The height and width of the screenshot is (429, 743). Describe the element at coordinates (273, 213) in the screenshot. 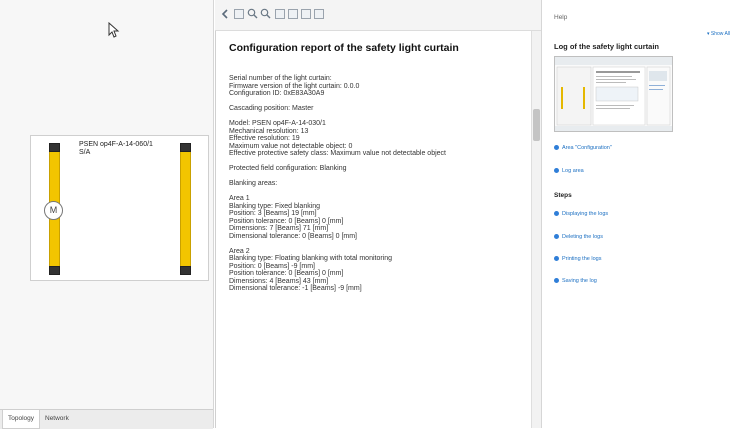

I see `report-line: Position: 3 [Beams] 19 [mm]` at that location.